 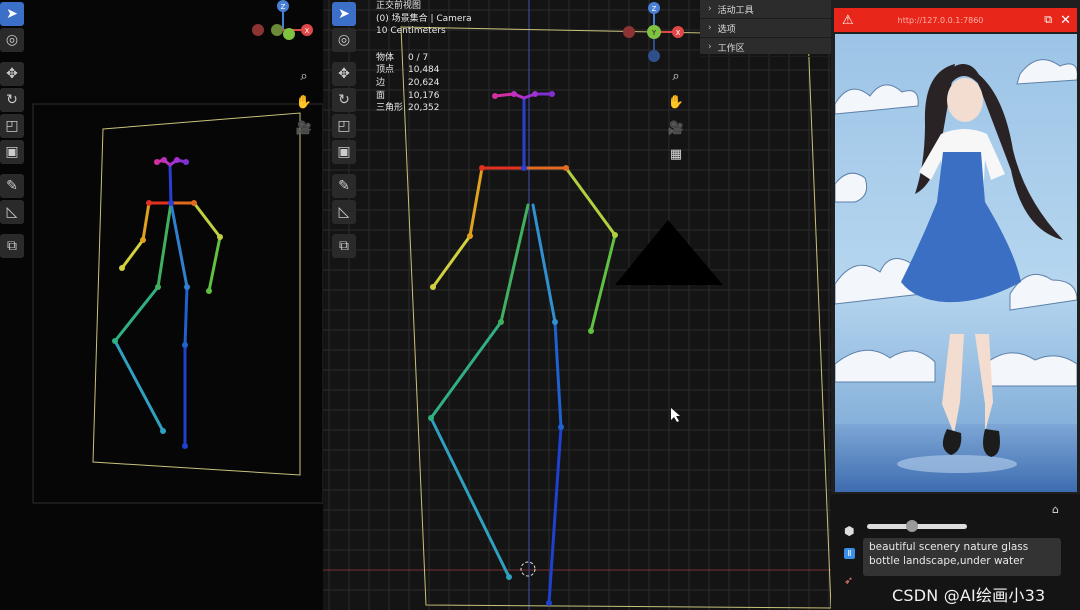 What do you see at coordinates (408, 95) in the screenshot?
I see `stat-row: 面 10,176` at bounding box center [408, 95].